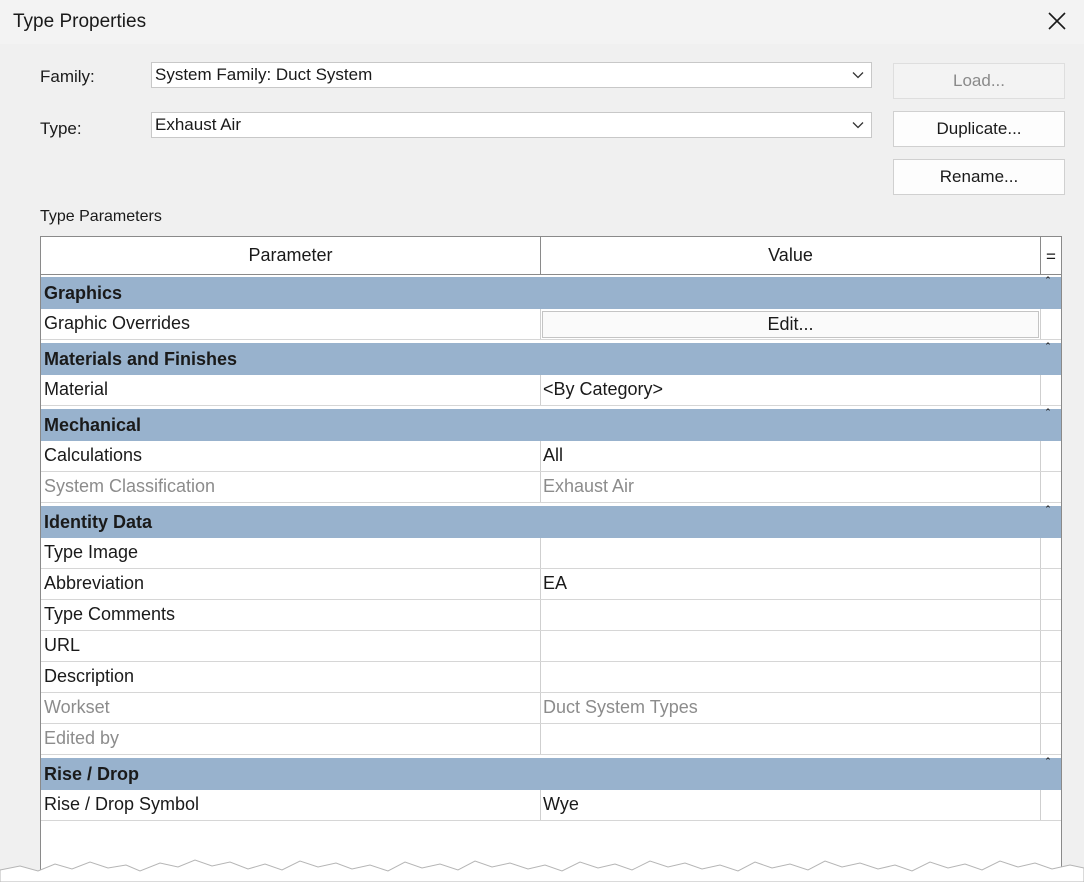 The width and height of the screenshot is (1084, 882). I want to click on param-row: Material <By Category>, so click(551, 390).